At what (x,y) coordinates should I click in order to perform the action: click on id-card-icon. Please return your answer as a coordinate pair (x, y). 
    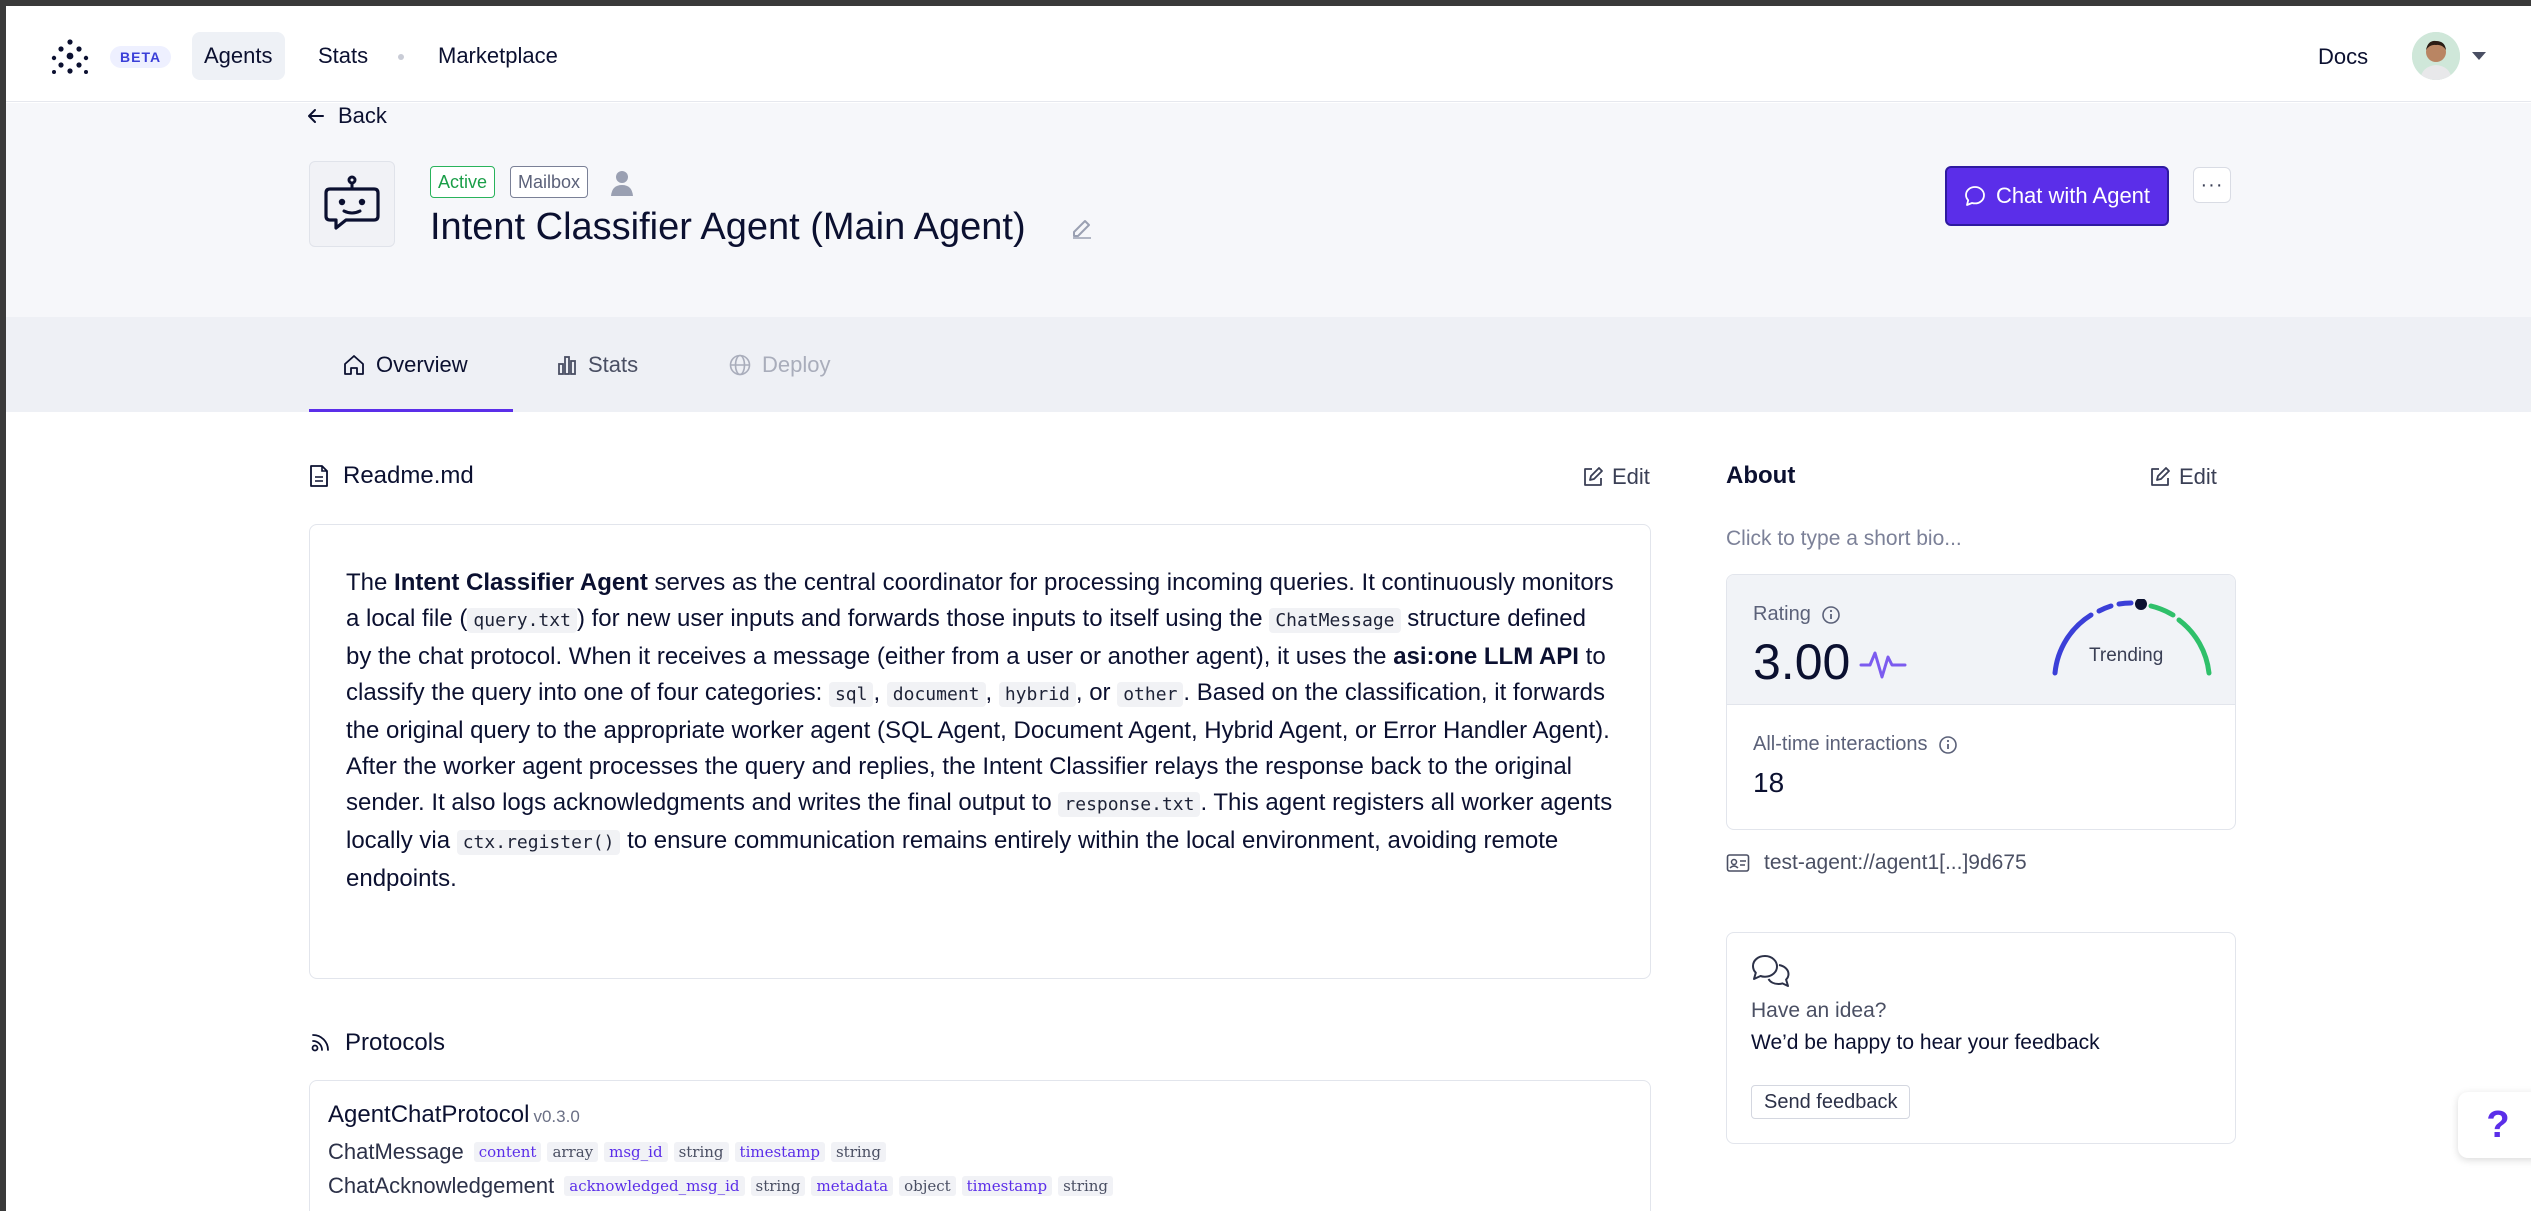
    Looking at the image, I should click on (1738, 863).